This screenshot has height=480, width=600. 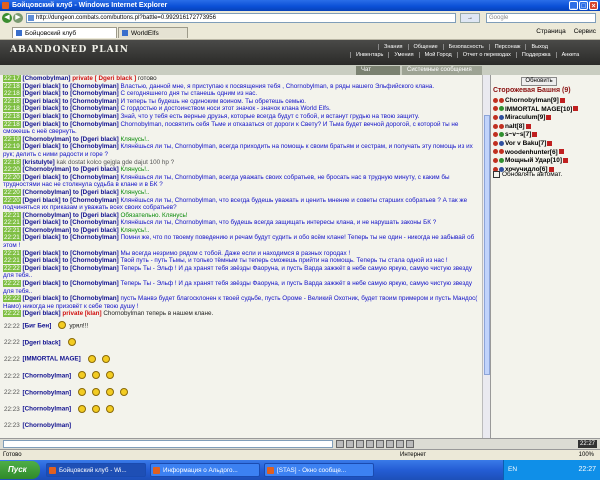 What do you see at coordinates (465, 47) in the screenshot?
I see `nav-security: Безопасность` at bounding box center [465, 47].